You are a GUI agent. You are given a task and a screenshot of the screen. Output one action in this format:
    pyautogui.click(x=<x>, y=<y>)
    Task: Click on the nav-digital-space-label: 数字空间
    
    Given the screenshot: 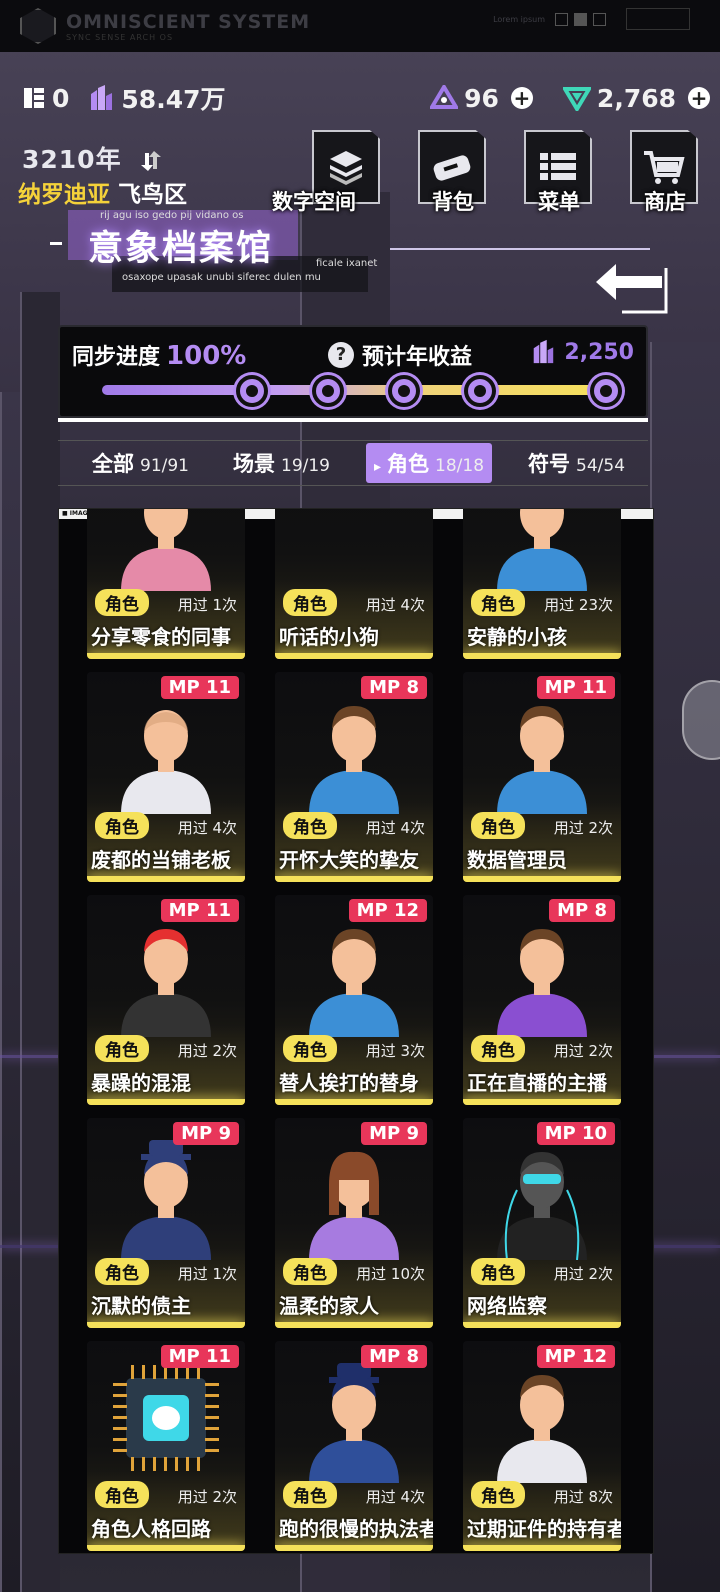 What is the action you would take?
    pyautogui.click(x=314, y=202)
    